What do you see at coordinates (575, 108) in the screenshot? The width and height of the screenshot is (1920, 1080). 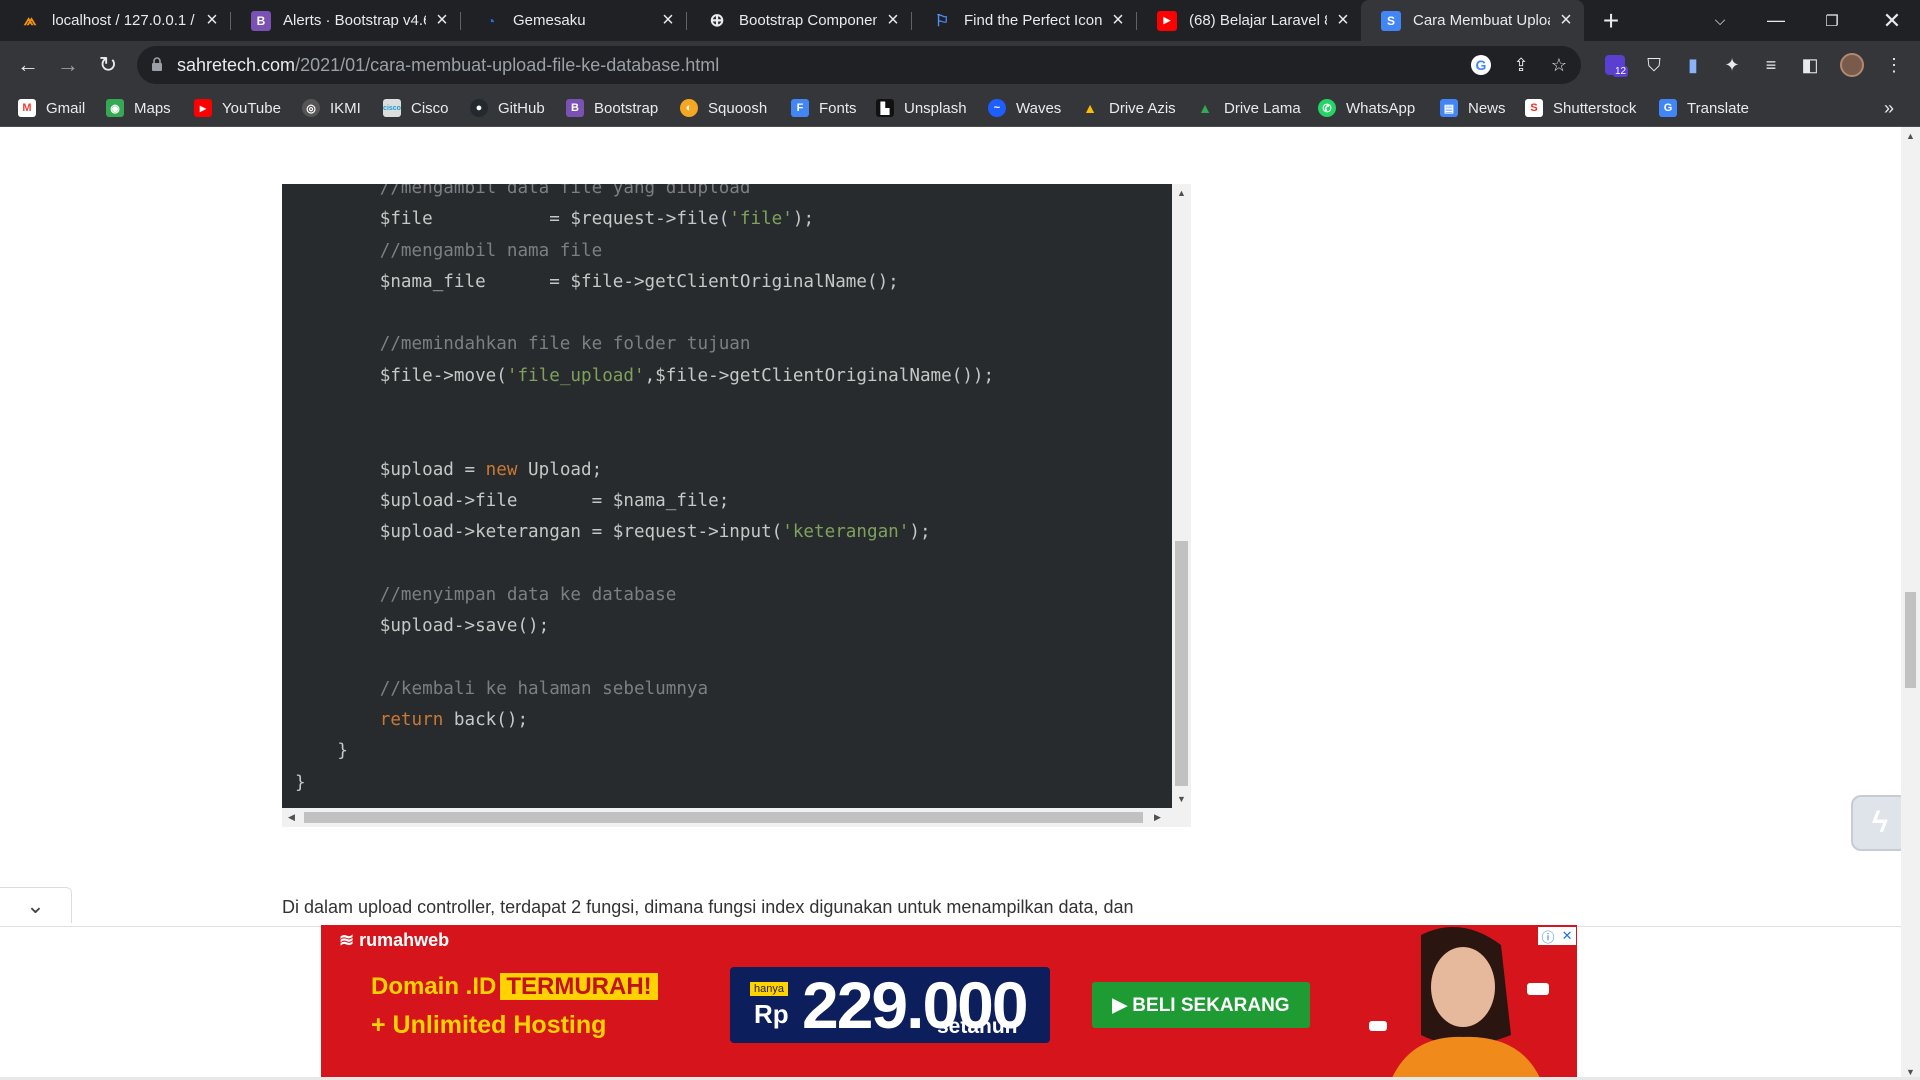 I see `bootstrap-icon: B` at bounding box center [575, 108].